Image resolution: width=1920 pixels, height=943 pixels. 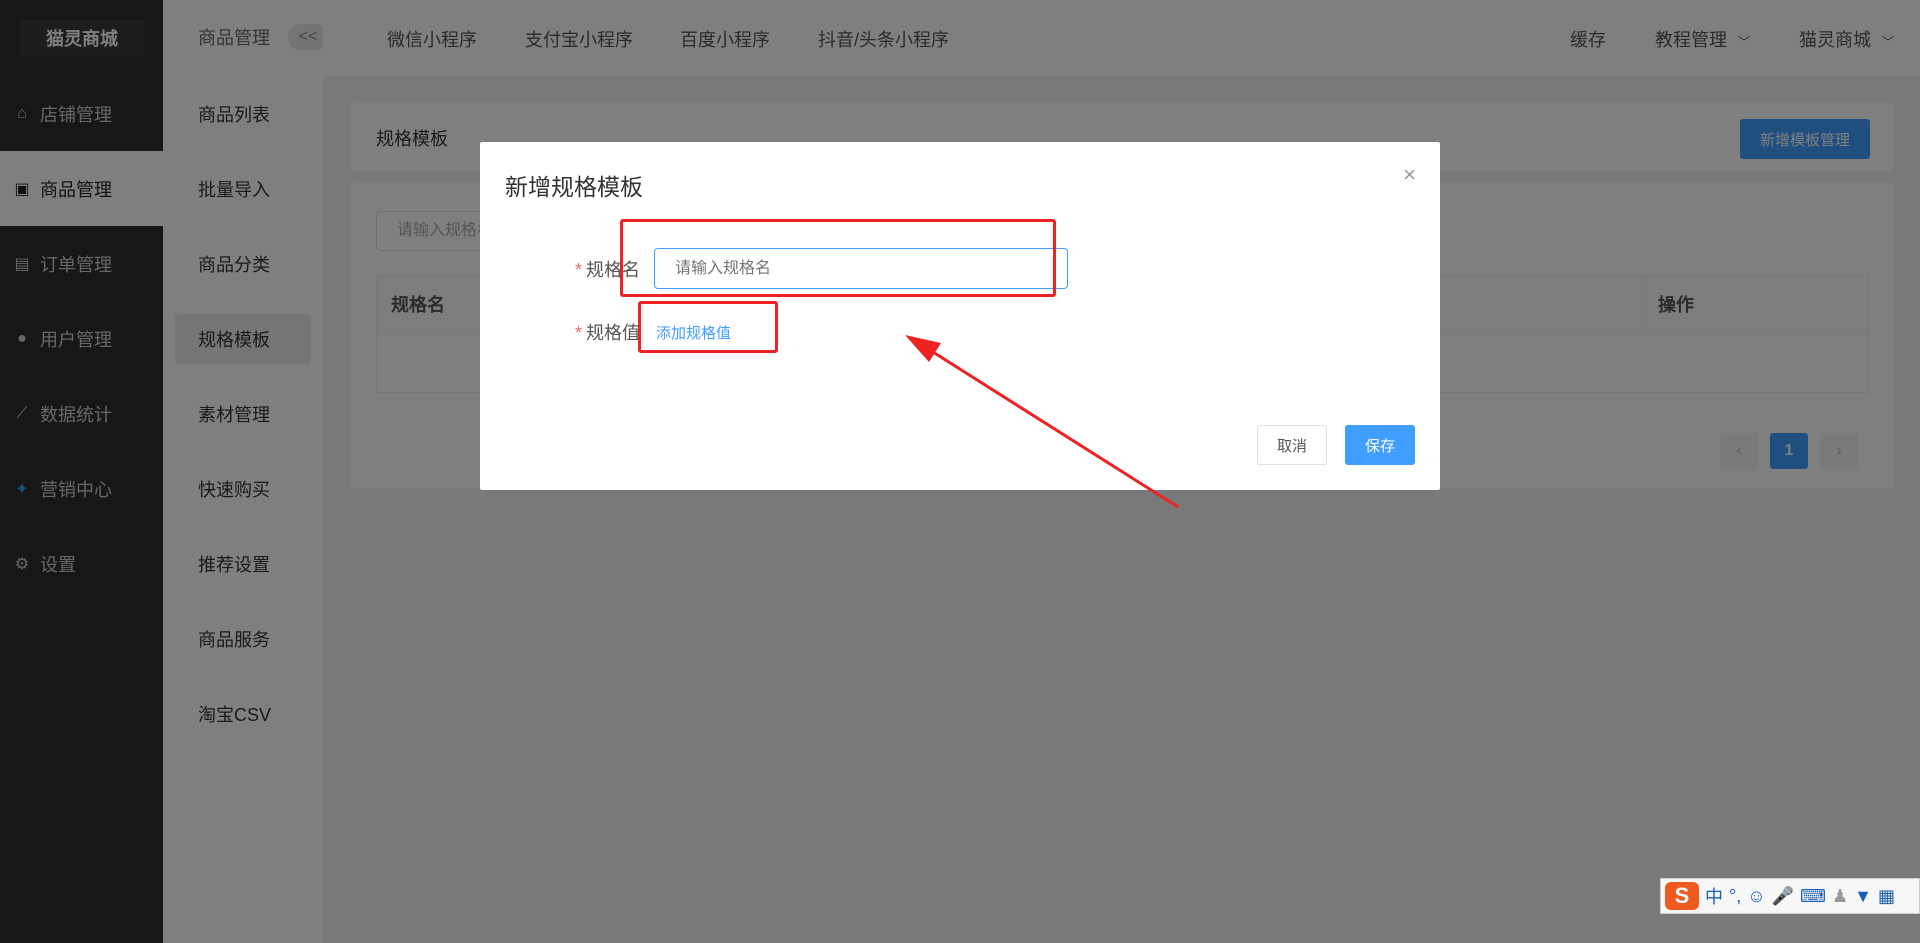 What do you see at coordinates (1042, 422) in the screenshot?
I see `annotation-arrow` at bounding box center [1042, 422].